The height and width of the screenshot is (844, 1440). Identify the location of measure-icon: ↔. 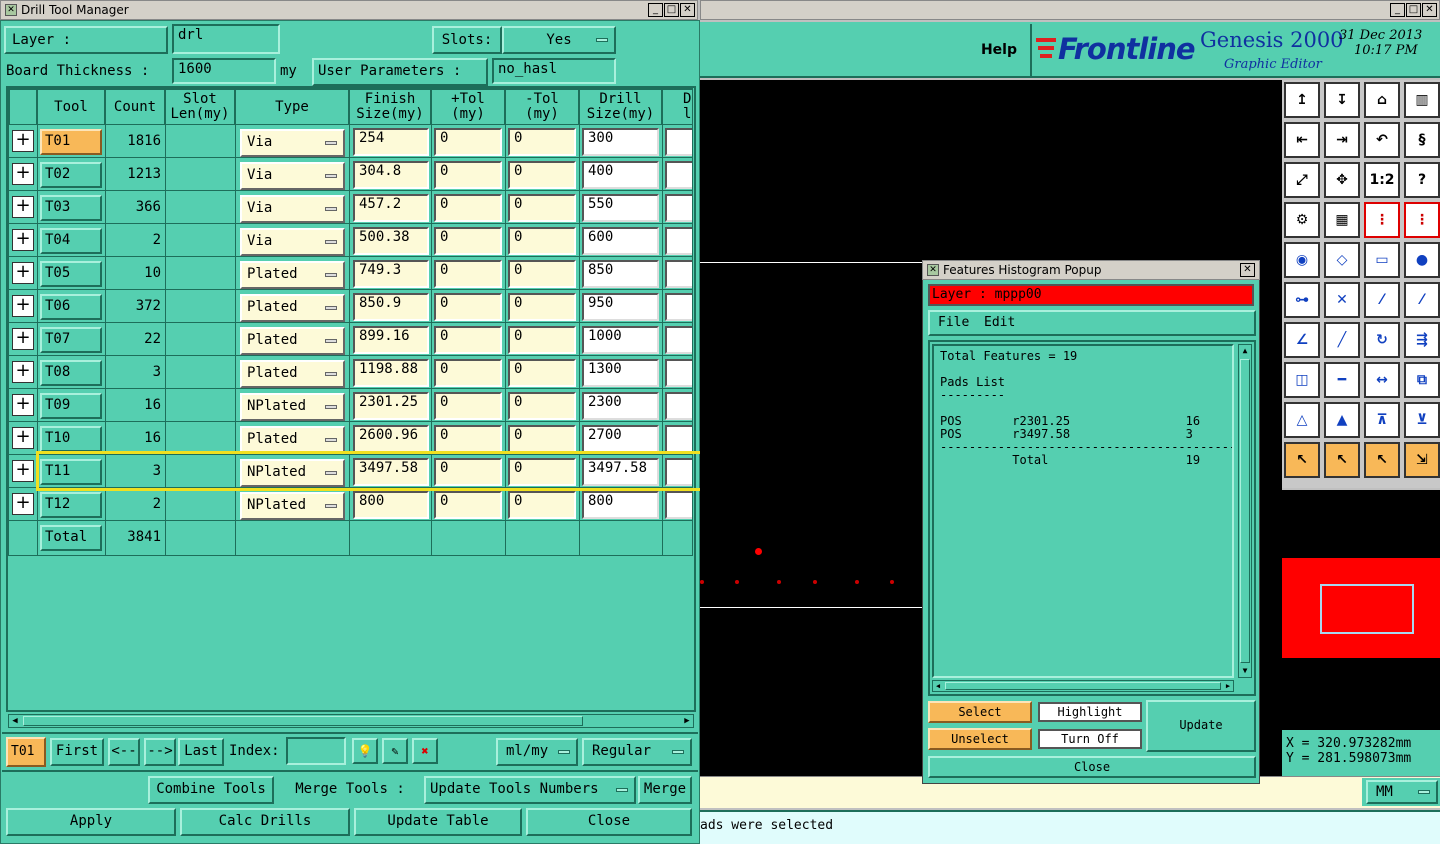
(1382, 380).